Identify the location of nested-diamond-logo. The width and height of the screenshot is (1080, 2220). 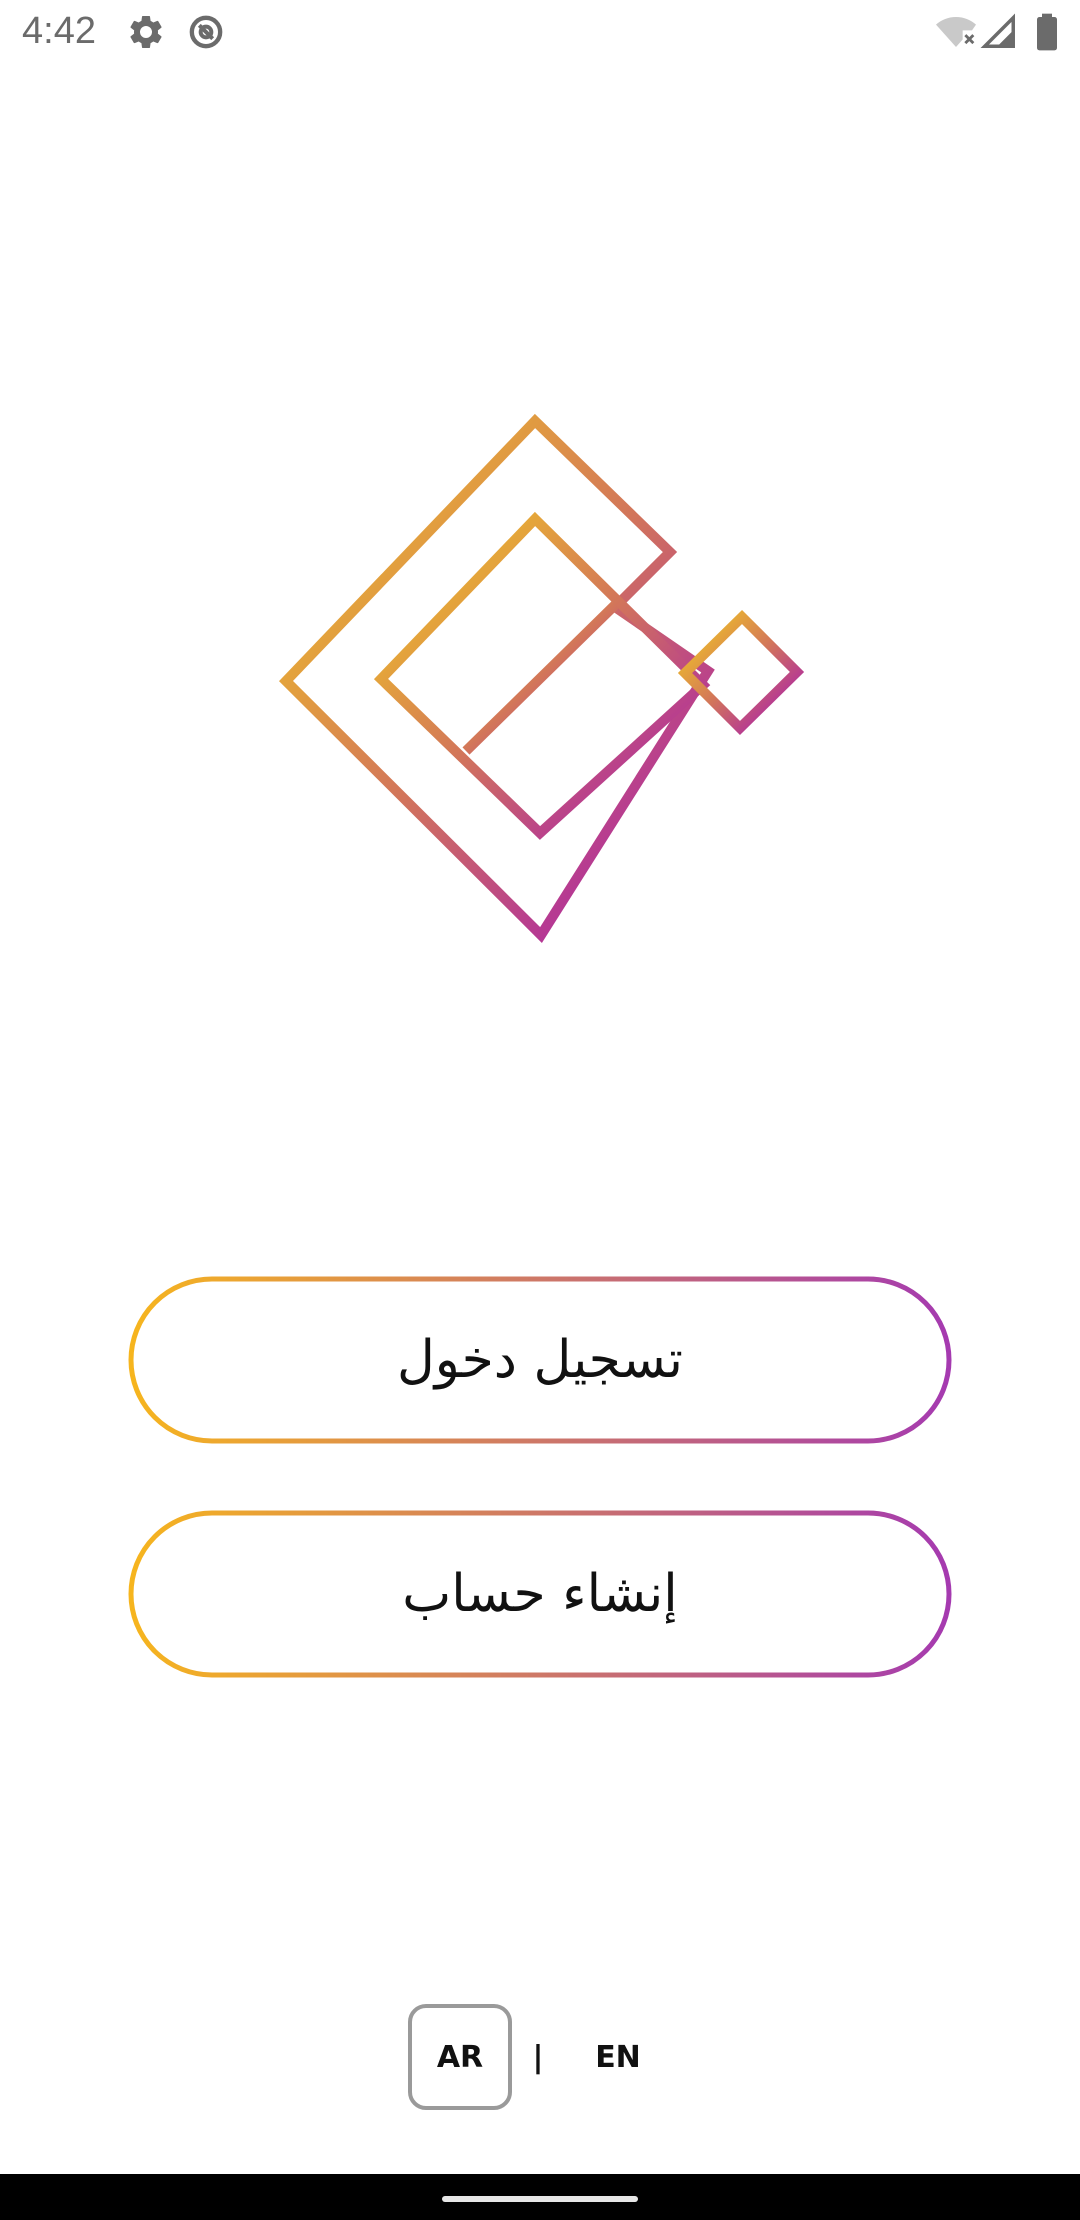
(541, 678).